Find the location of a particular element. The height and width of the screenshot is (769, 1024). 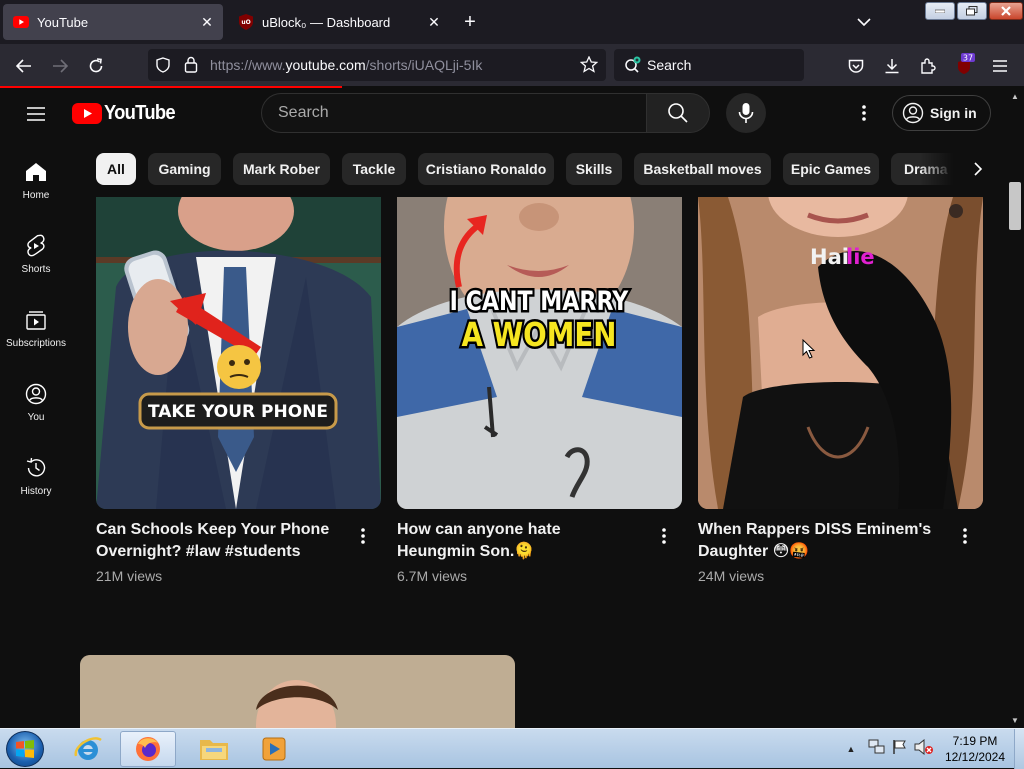

action-center-flag-icon is located at coordinates (900, 749).